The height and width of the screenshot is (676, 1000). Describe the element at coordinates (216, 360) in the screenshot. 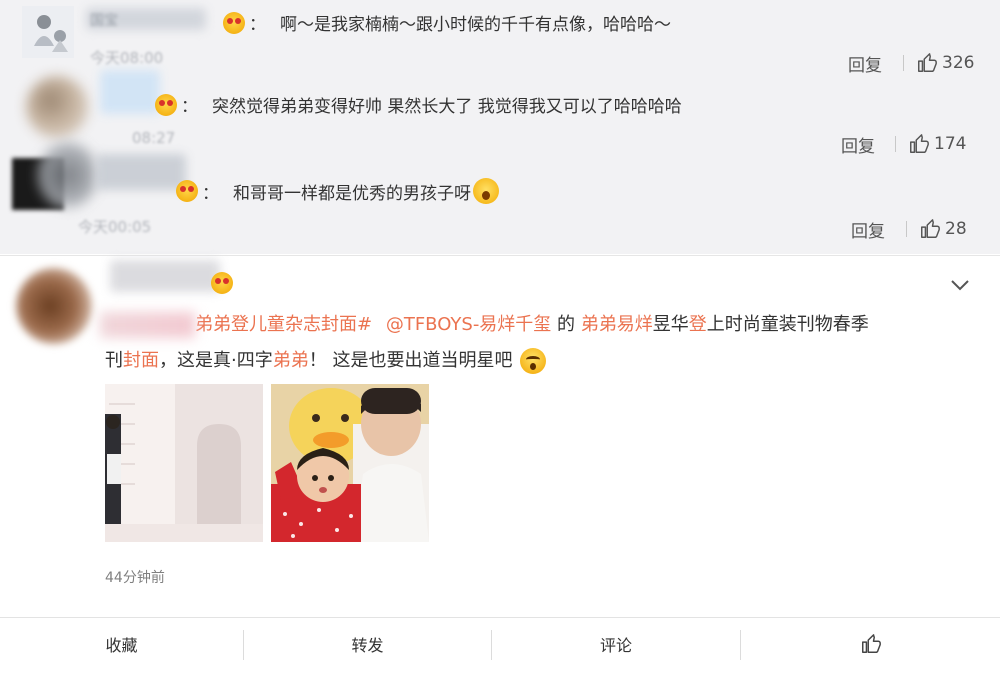

I see `post-text-mid: ，这是真·四字` at that location.